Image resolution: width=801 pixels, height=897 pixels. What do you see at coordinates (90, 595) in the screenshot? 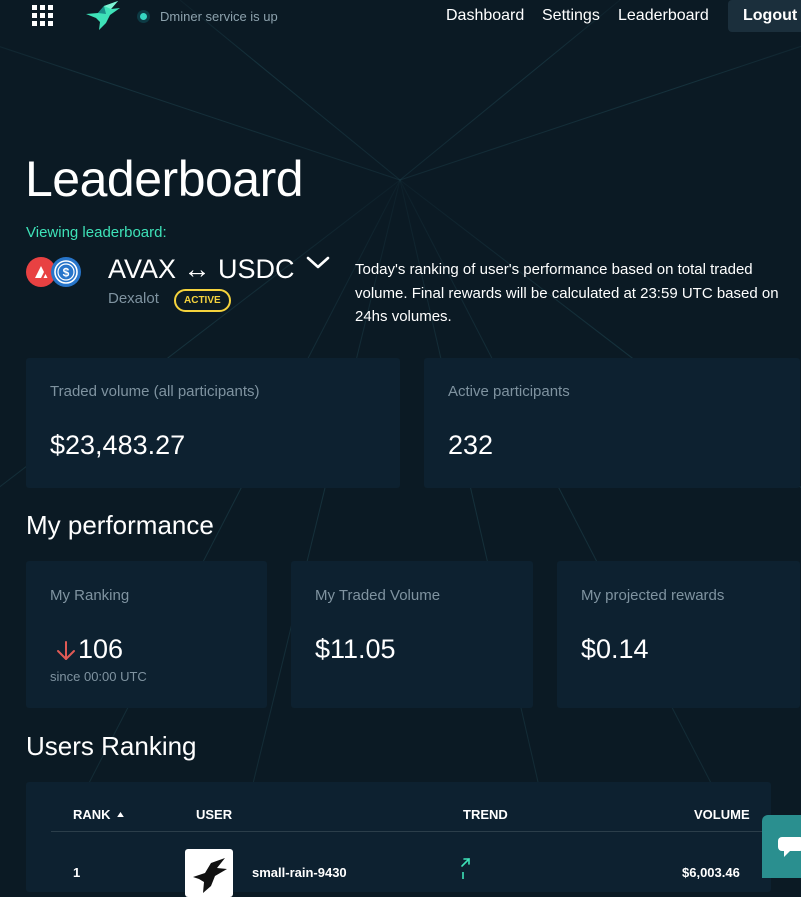
I see `my-ranking-label: My Ranking` at bounding box center [90, 595].